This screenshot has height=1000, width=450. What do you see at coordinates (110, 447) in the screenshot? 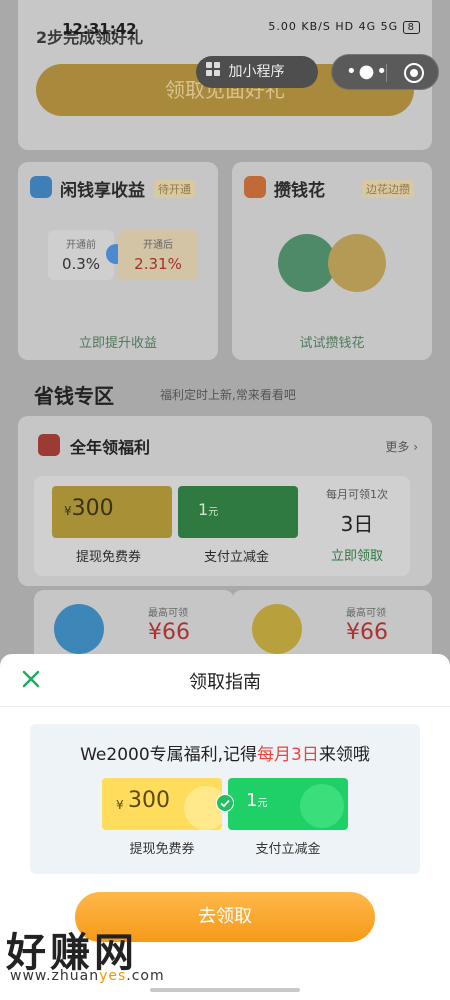
I see `annual-benefits-title: 全年领福利` at bounding box center [110, 447].